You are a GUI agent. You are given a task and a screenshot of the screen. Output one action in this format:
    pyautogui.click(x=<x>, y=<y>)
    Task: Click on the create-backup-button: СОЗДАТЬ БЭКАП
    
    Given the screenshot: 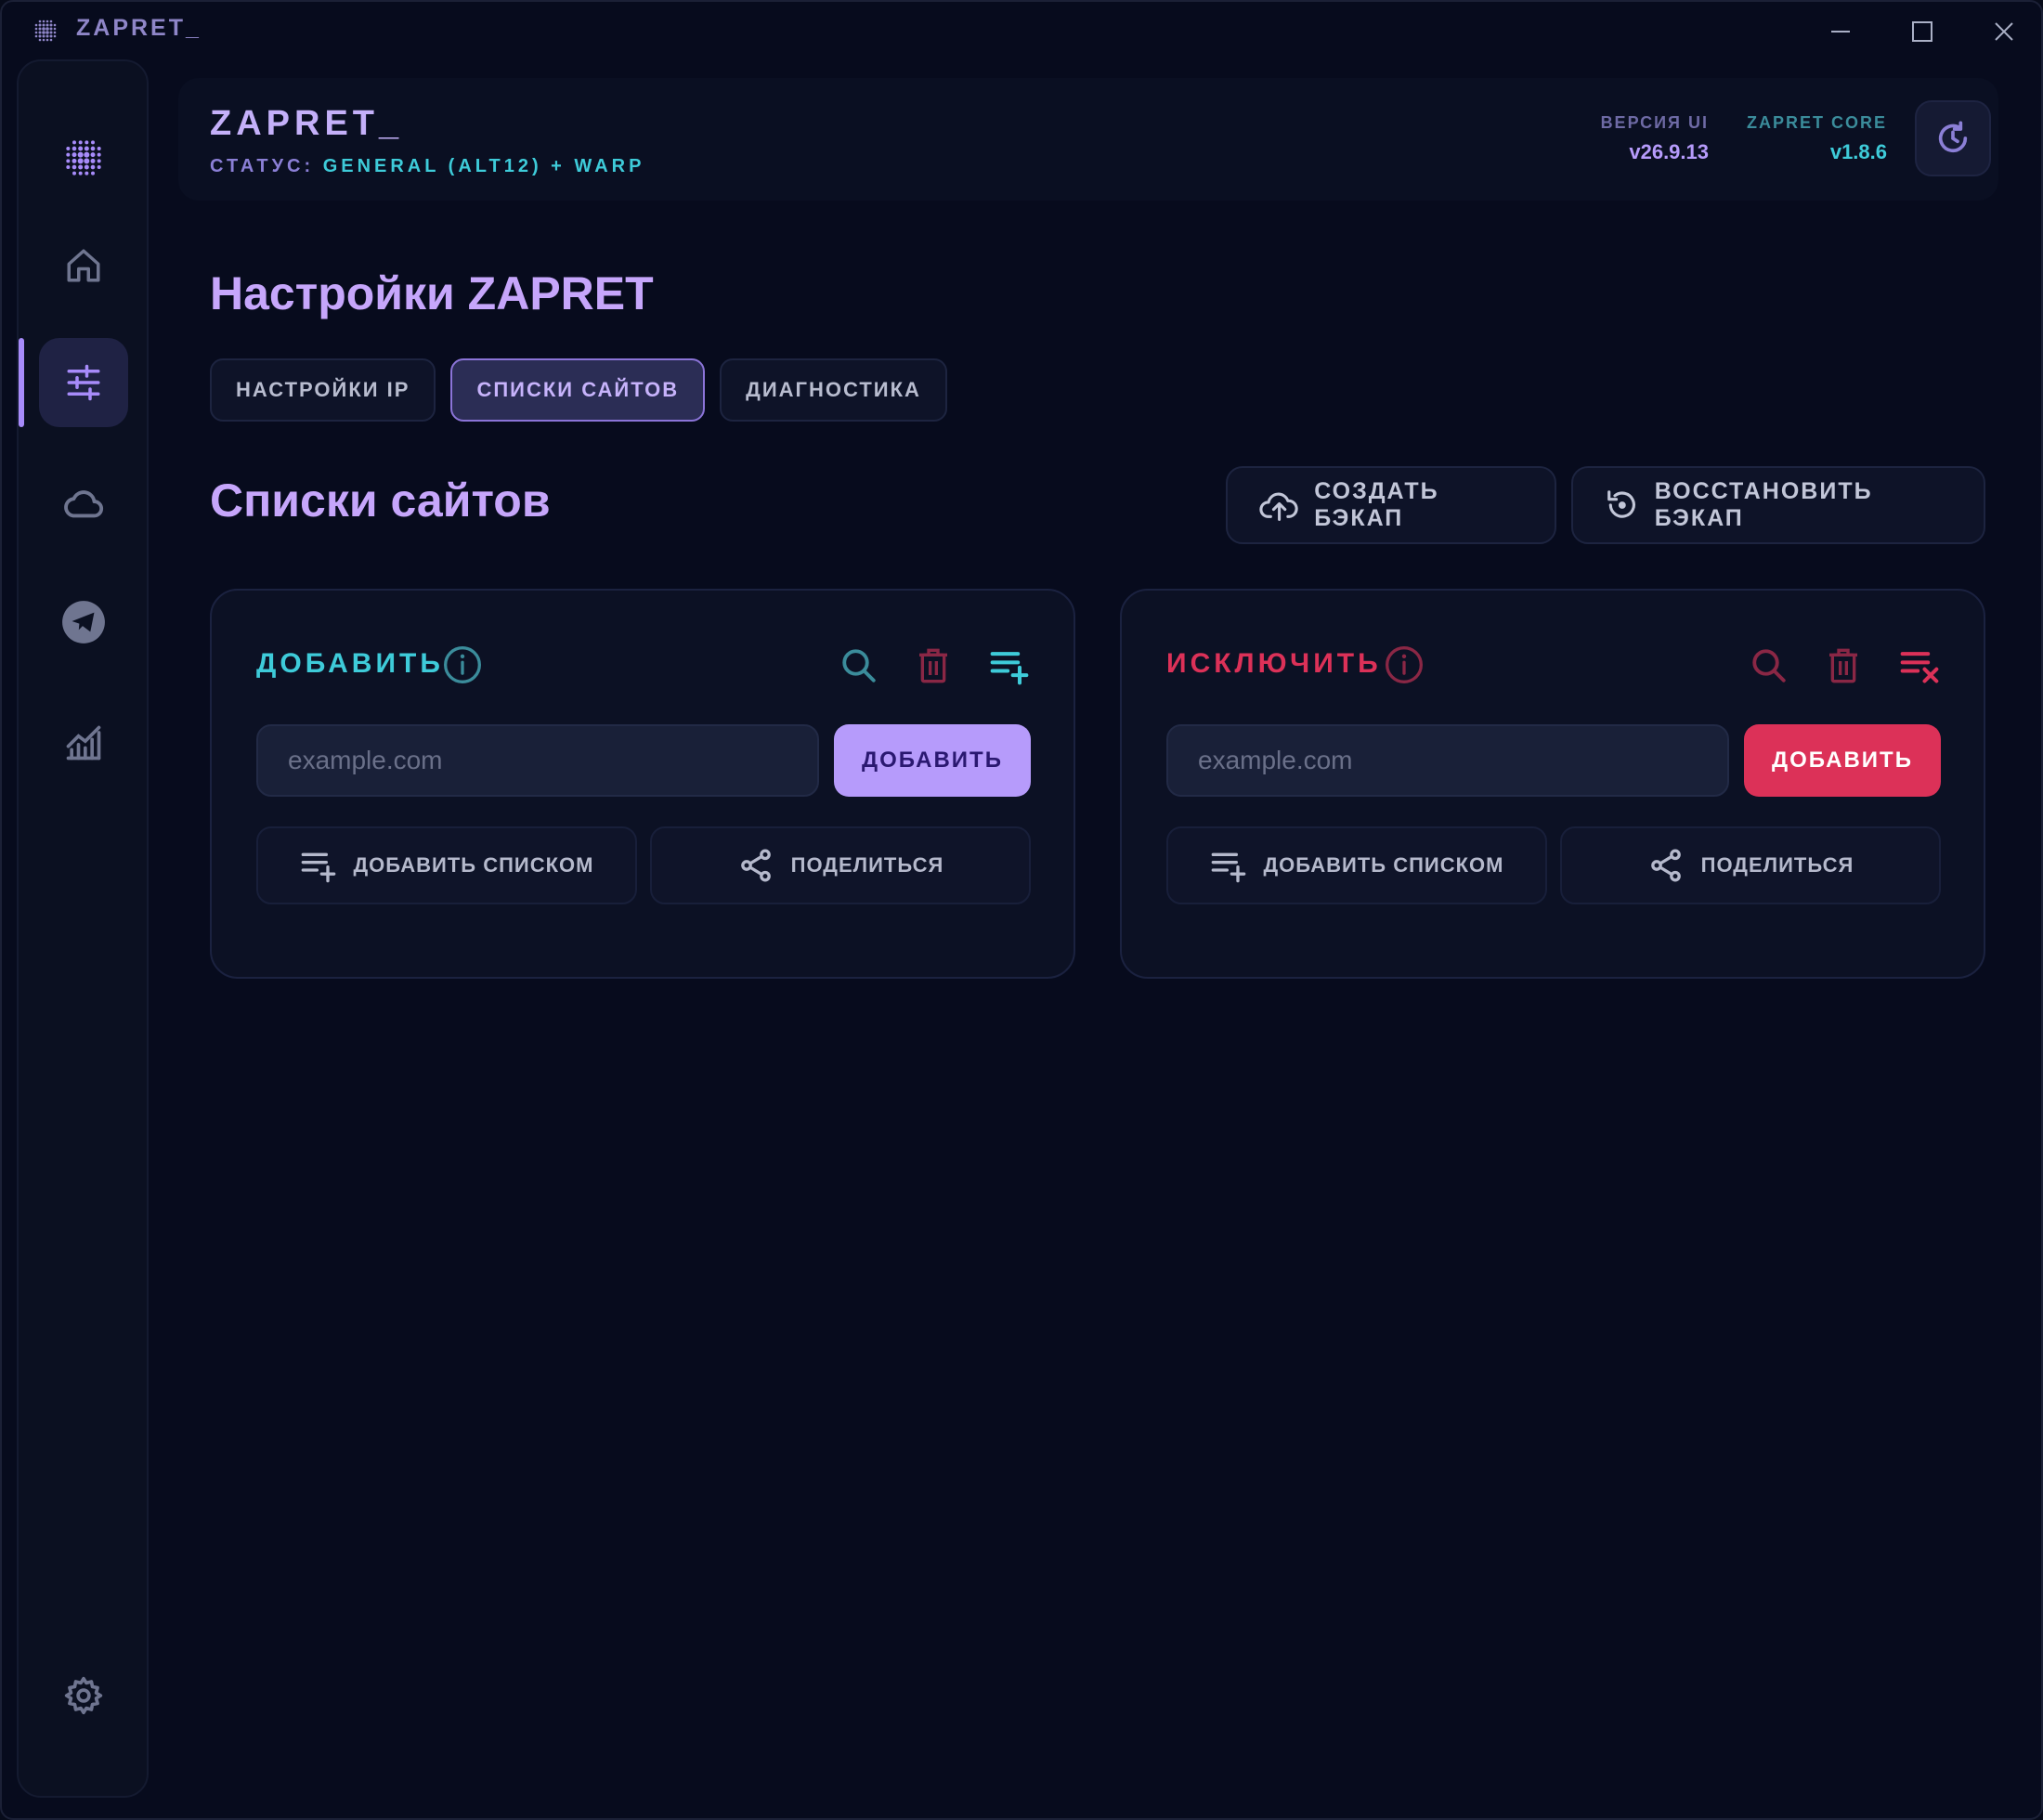 What is the action you would take?
    pyautogui.click(x=1391, y=505)
    